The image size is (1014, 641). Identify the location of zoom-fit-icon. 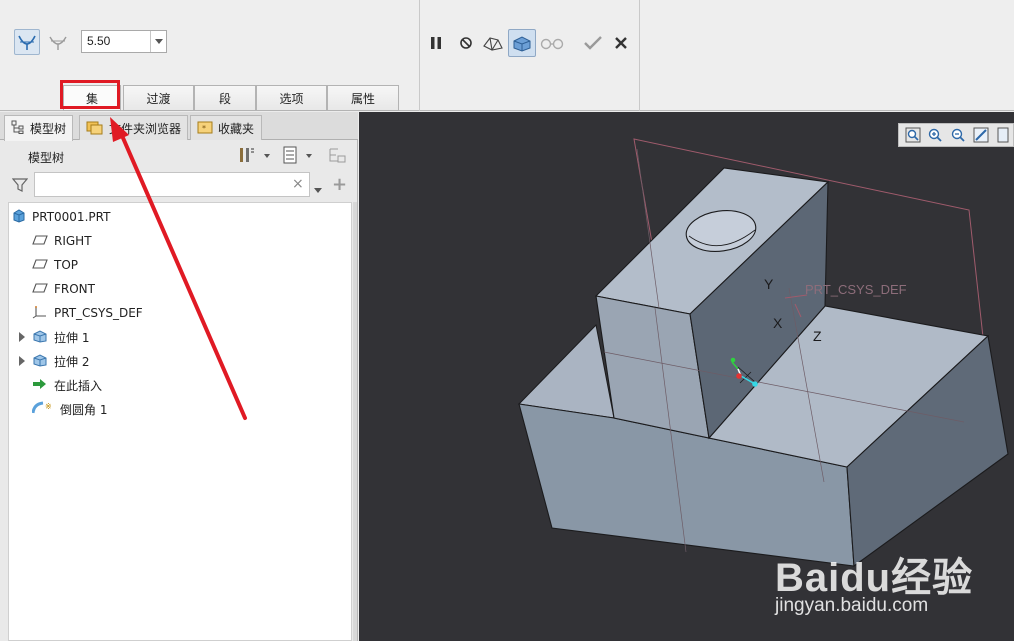
(913, 135).